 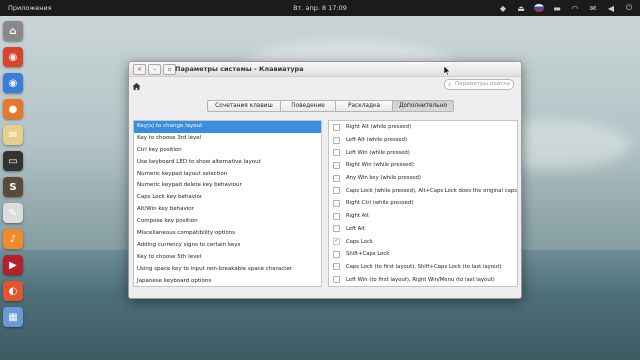 What do you see at coordinates (13, 109) in the screenshot?
I see `firefox-icon: ●` at bounding box center [13, 109].